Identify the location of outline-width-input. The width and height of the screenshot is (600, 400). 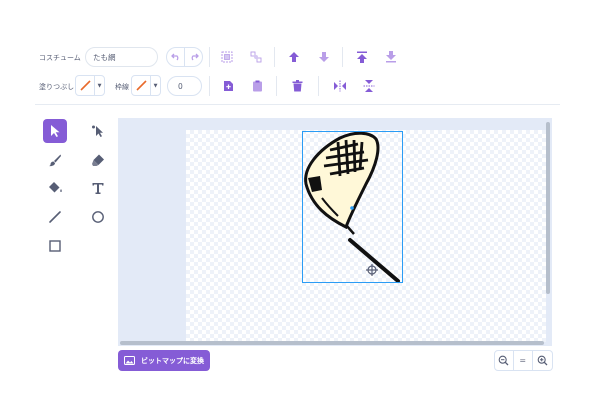
(184, 86).